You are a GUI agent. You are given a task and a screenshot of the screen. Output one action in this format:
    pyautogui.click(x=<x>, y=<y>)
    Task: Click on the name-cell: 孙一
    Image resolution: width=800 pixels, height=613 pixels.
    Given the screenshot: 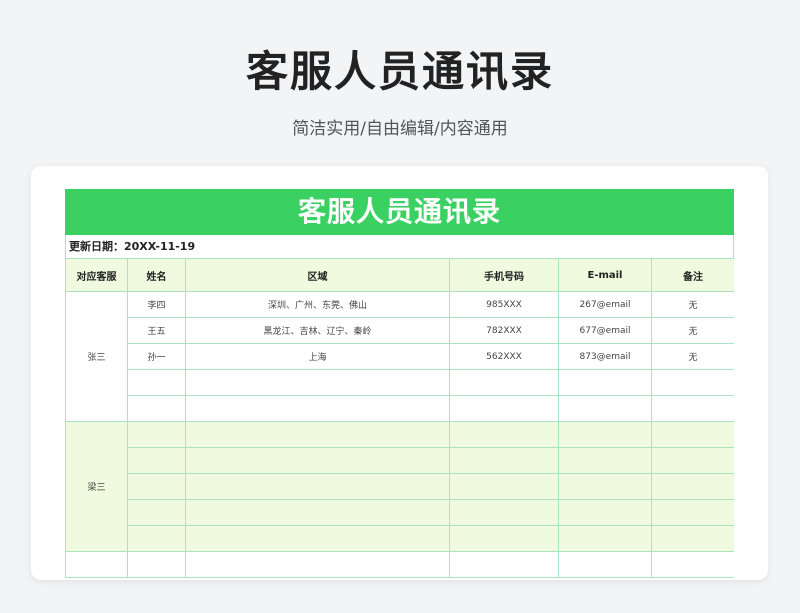 What is the action you would take?
    pyautogui.click(x=156, y=356)
    